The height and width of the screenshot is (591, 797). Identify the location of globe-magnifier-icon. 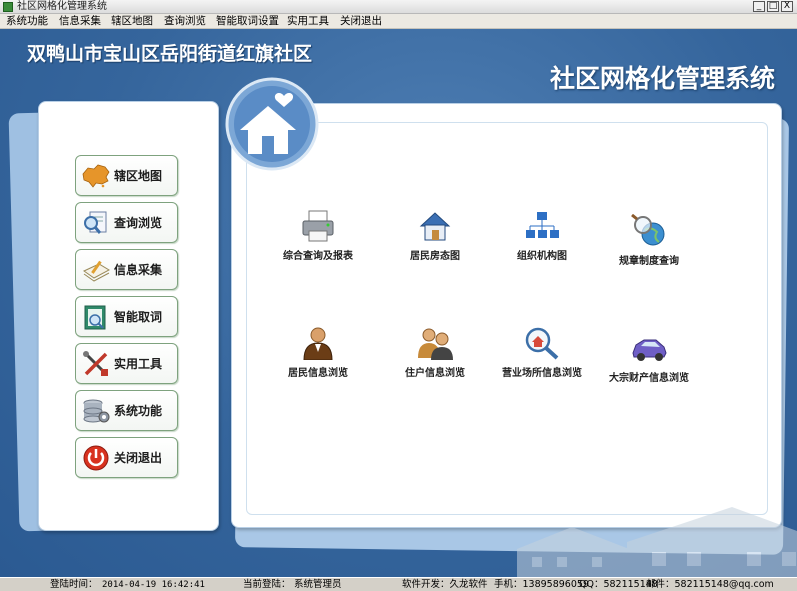
(648, 230).